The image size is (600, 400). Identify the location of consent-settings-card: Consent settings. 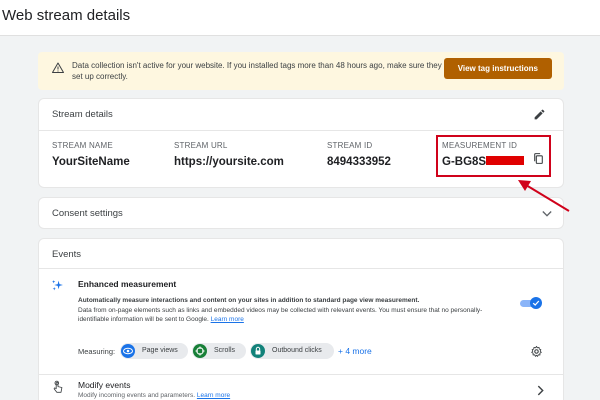
(301, 213).